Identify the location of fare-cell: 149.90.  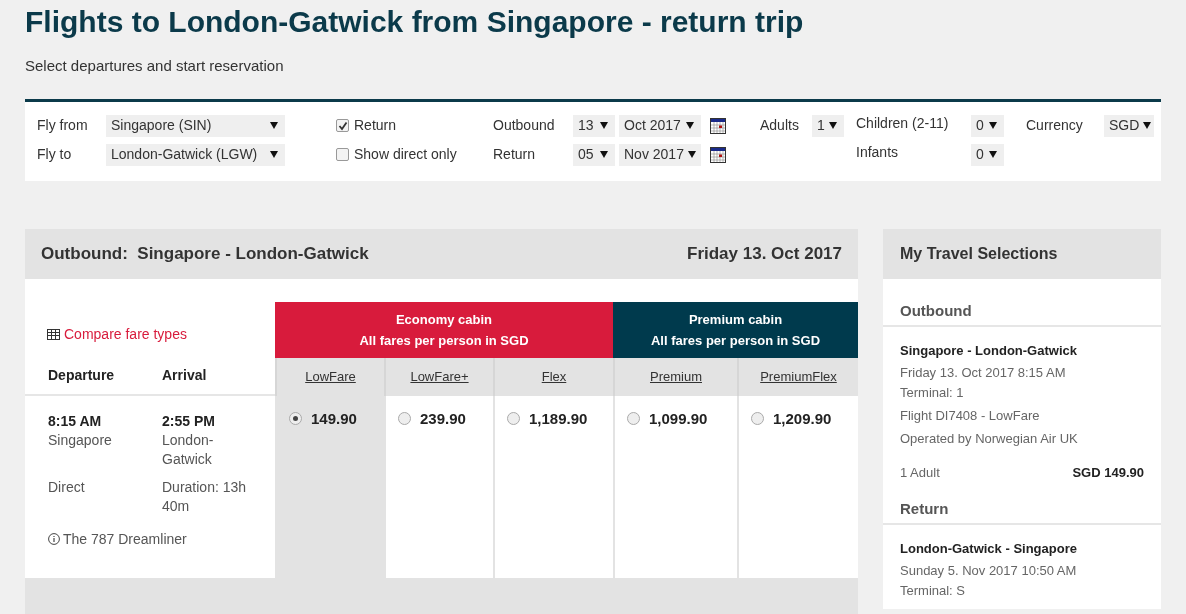
(329, 486).